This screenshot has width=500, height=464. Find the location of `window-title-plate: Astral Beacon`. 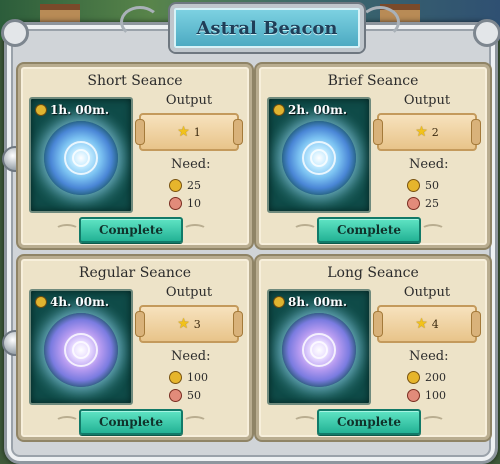

window-title-plate: Astral Beacon is located at coordinates (267, 28).